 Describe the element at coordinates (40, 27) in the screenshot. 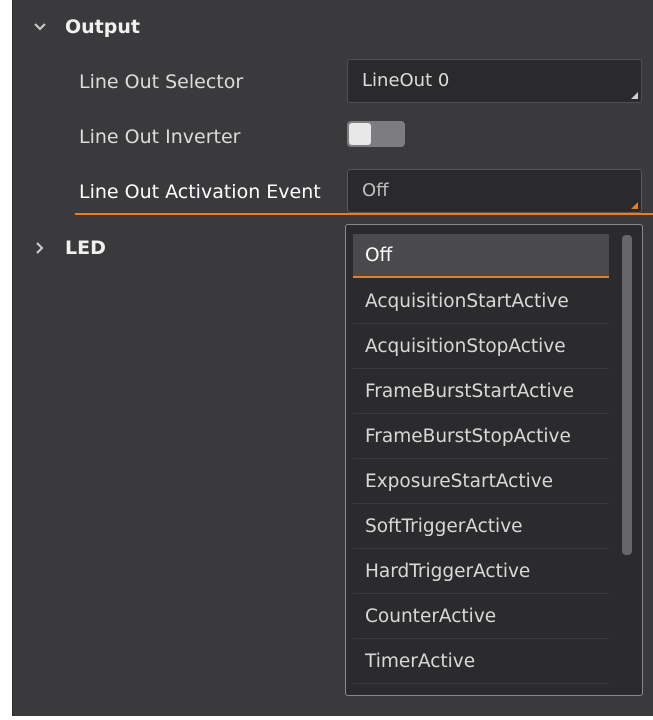

I see `chevron-down-icon` at that location.